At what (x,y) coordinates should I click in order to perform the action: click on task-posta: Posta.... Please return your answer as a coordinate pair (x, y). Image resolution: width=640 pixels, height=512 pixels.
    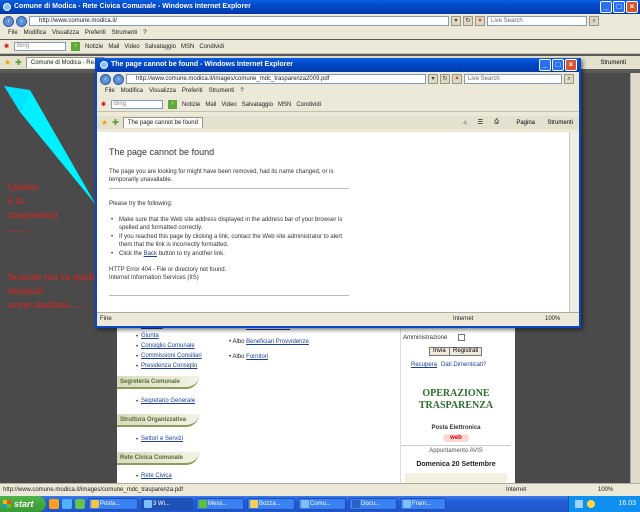
    Looking at the image, I should click on (113, 504).